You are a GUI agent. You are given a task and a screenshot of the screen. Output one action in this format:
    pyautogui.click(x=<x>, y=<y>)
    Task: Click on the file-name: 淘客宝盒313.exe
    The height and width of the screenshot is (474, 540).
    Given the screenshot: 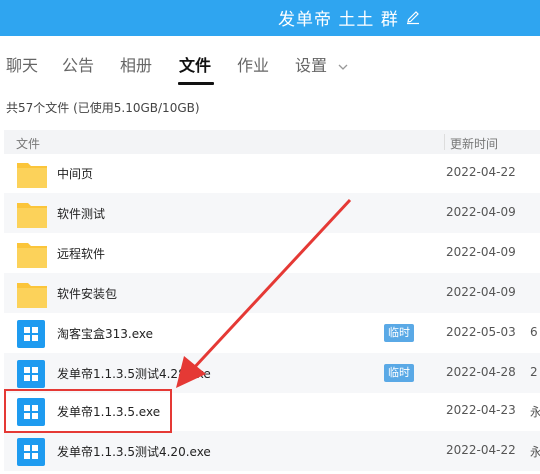 What is the action you would take?
    pyautogui.click(x=105, y=334)
    